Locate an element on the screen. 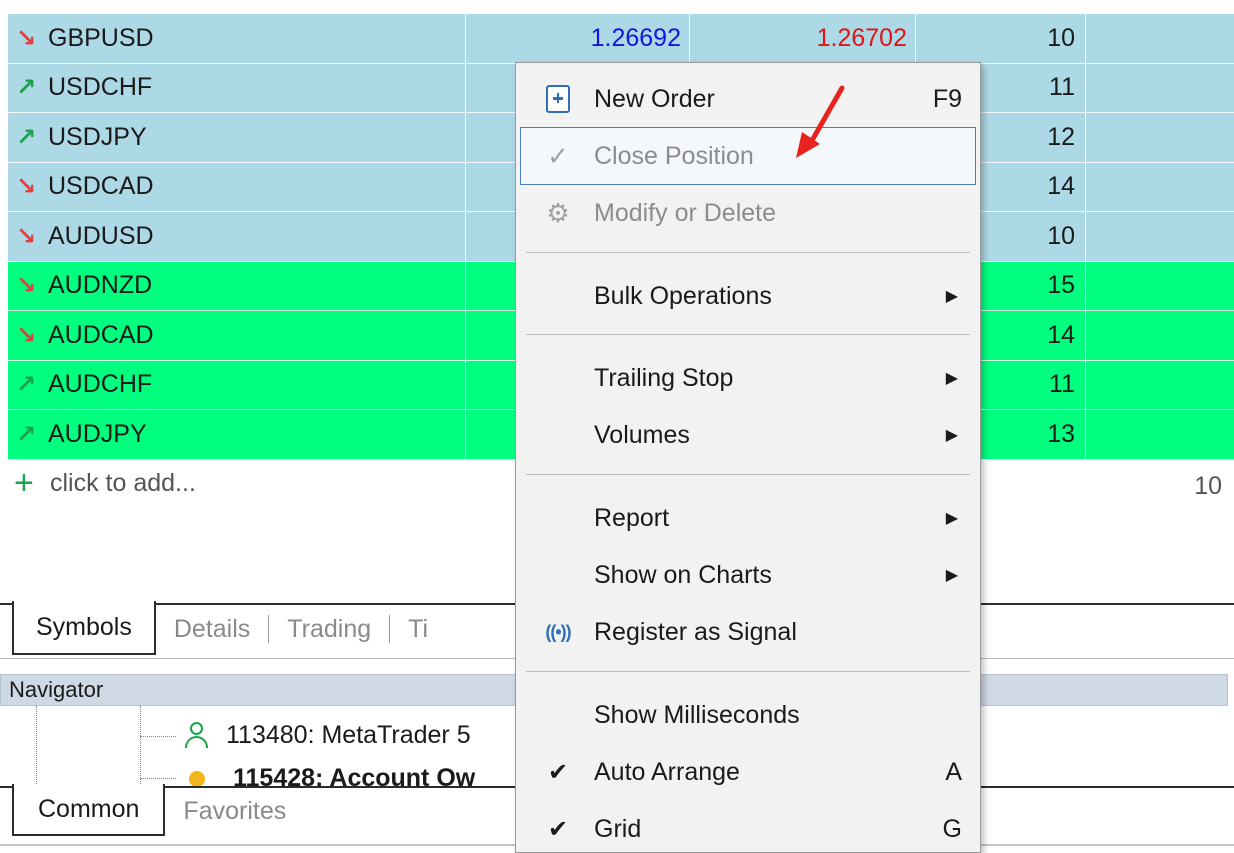 The height and width of the screenshot is (853, 1234). navigator-tree: 113480: MetaTrader 5 115428: Account Ow is located at coordinates (260, 746).